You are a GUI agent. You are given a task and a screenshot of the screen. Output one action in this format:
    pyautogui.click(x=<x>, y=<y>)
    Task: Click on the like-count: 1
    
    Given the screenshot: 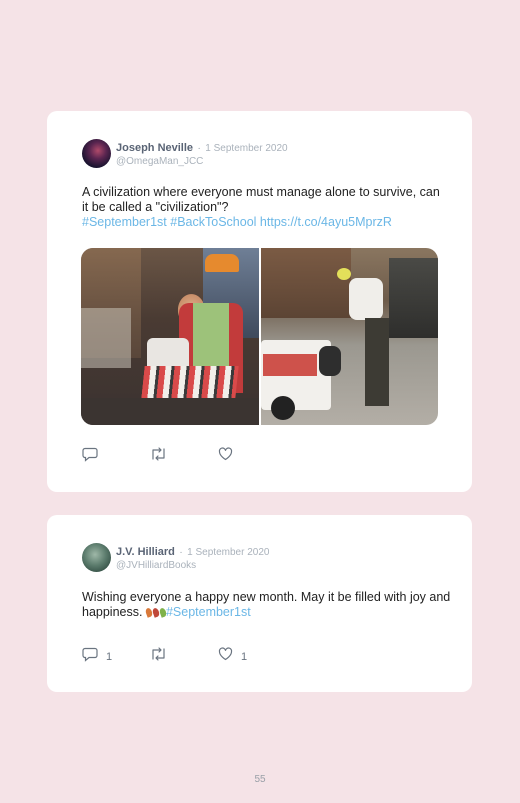 What is the action you would take?
    pyautogui.click(x=244, y=656)
    